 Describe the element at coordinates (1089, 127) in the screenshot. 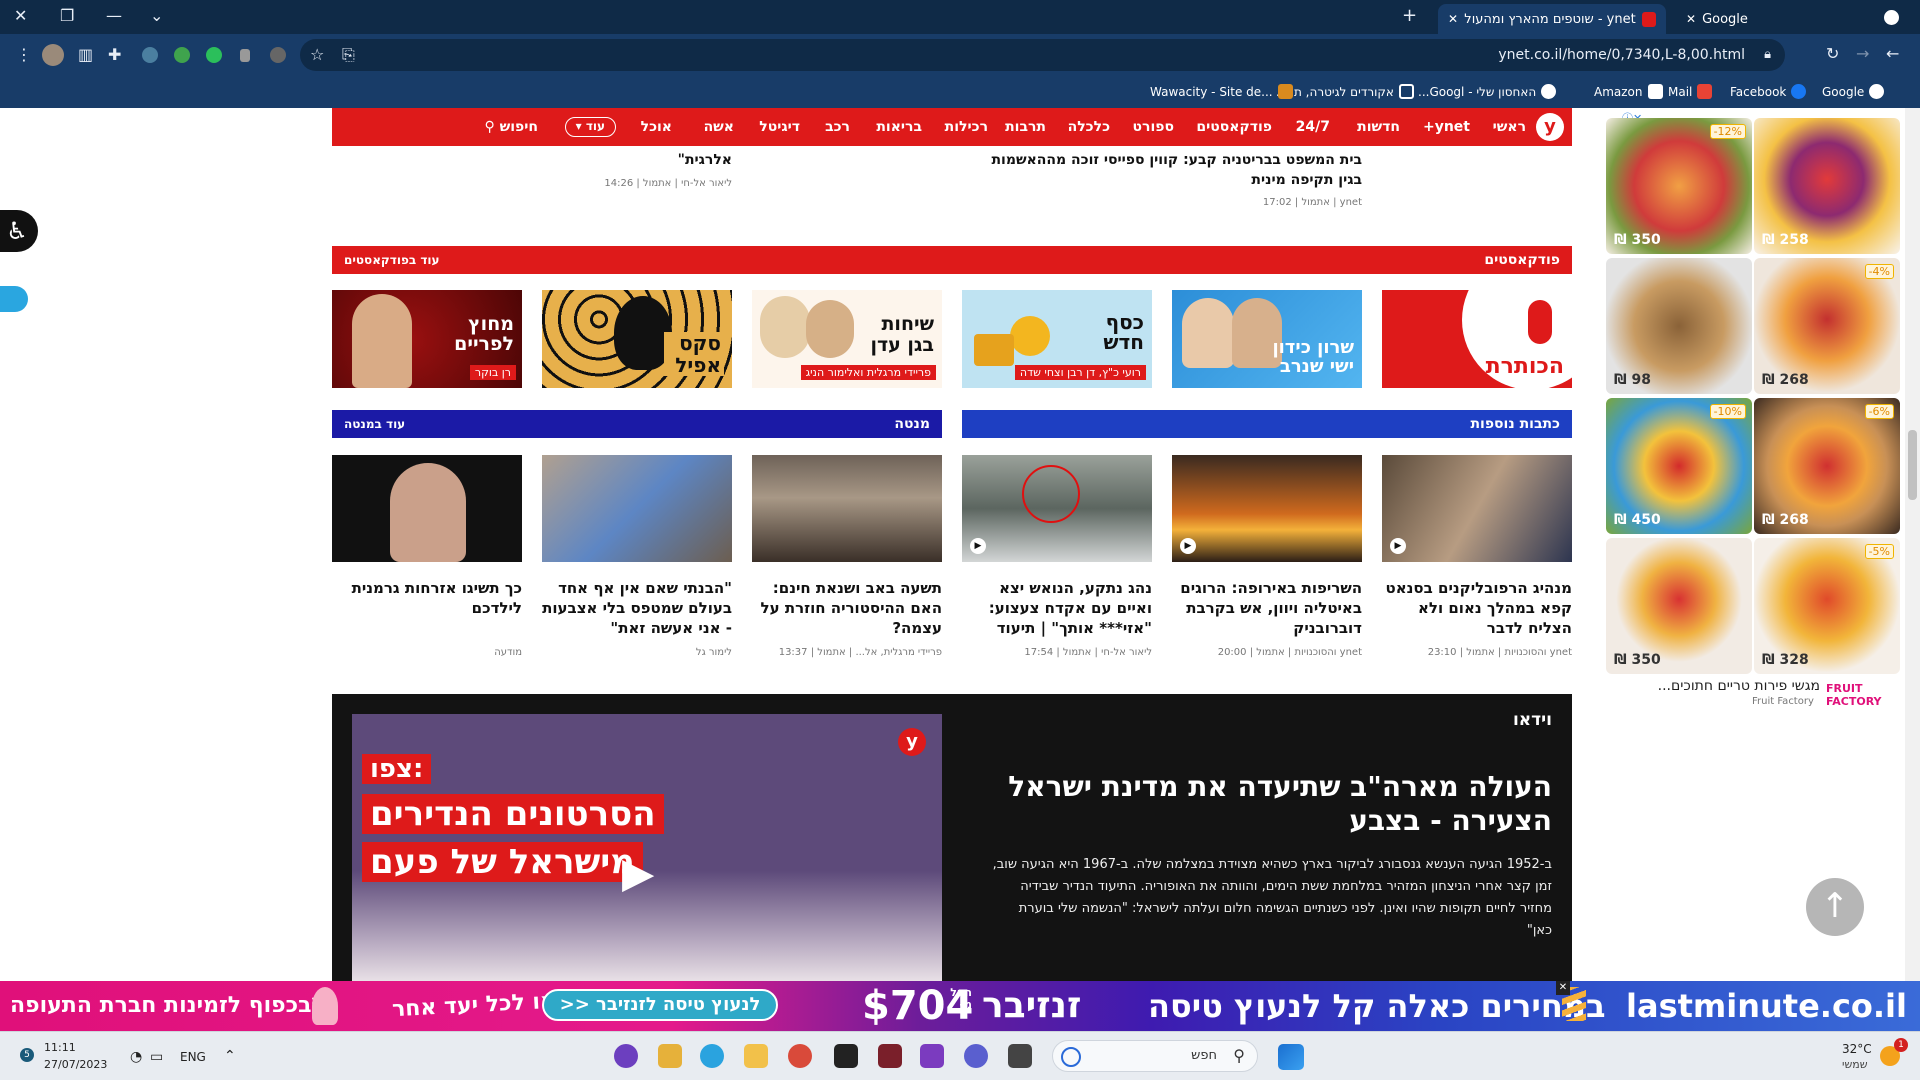

I see `nav-item: כלכלה` at that location.